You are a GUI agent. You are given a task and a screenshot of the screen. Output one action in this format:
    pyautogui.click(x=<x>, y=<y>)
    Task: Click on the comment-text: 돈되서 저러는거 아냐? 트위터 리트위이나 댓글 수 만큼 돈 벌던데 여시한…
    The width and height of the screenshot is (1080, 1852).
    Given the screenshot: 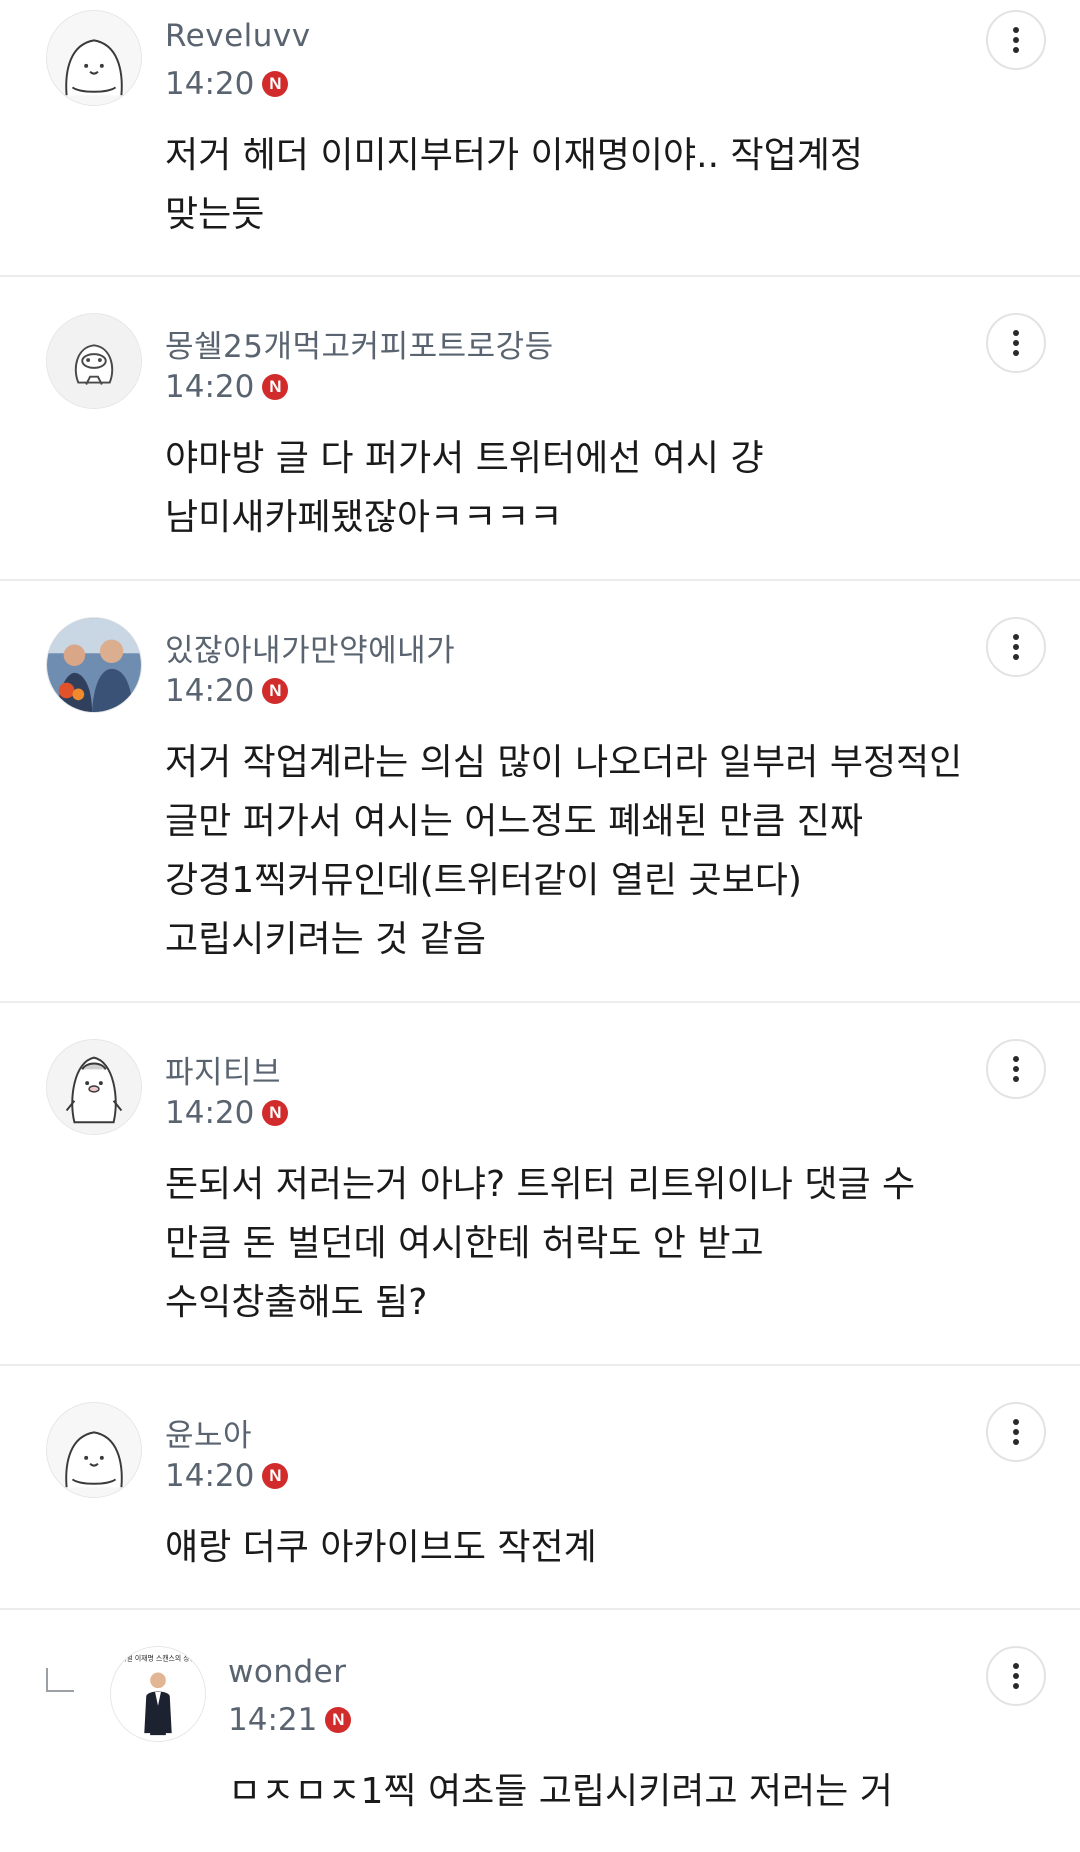 What is the action you would take?
    pyautogui.click(x=540, y=1243)
    